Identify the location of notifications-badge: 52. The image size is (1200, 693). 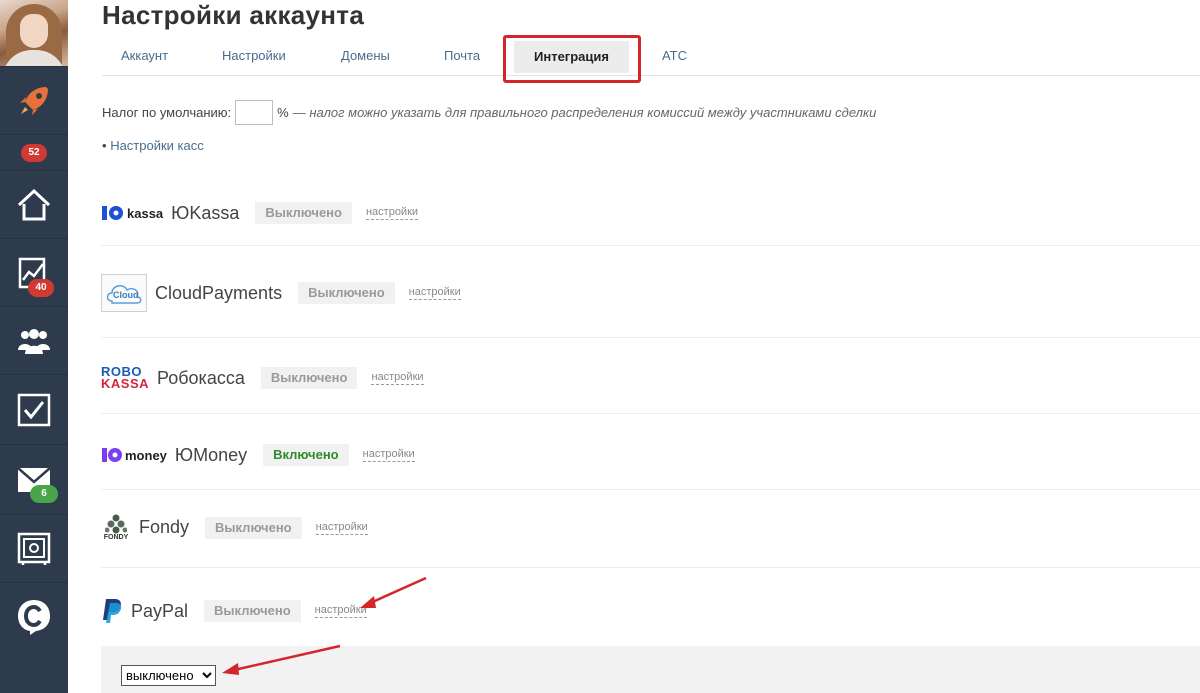
(34, 152).